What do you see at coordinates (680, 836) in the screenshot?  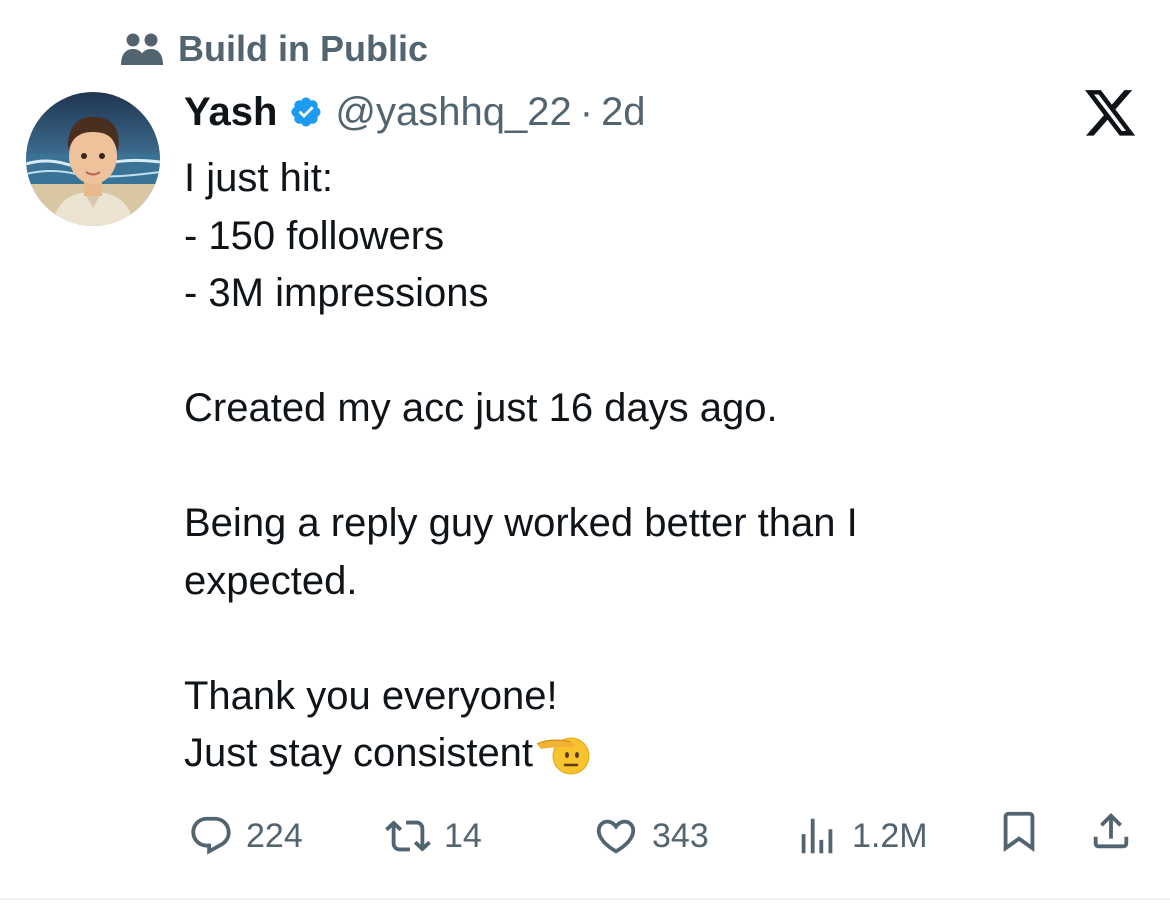 I see `like-count: 343` at bounding box center [680, 836].